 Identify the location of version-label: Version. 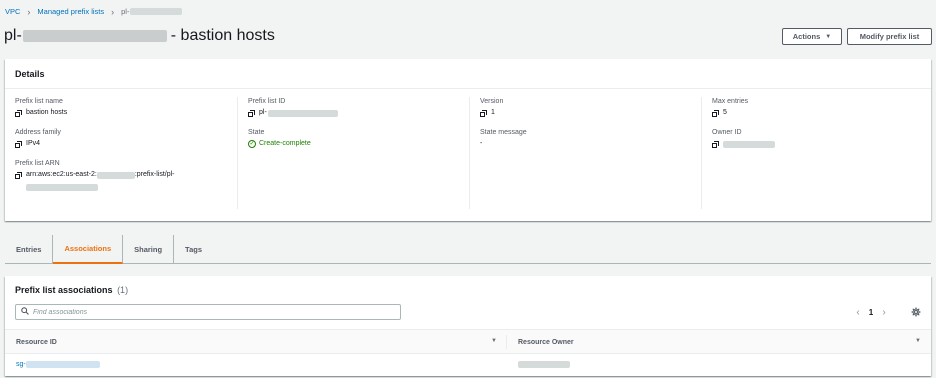
(492, 101).